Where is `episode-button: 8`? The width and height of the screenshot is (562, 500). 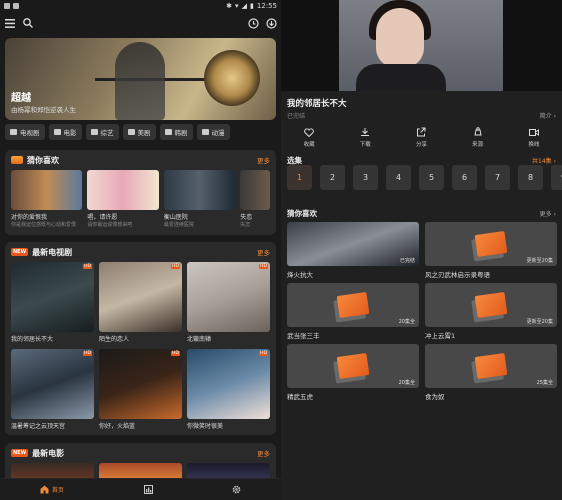
episode-button: 8 is located at coordinates (530, 177).